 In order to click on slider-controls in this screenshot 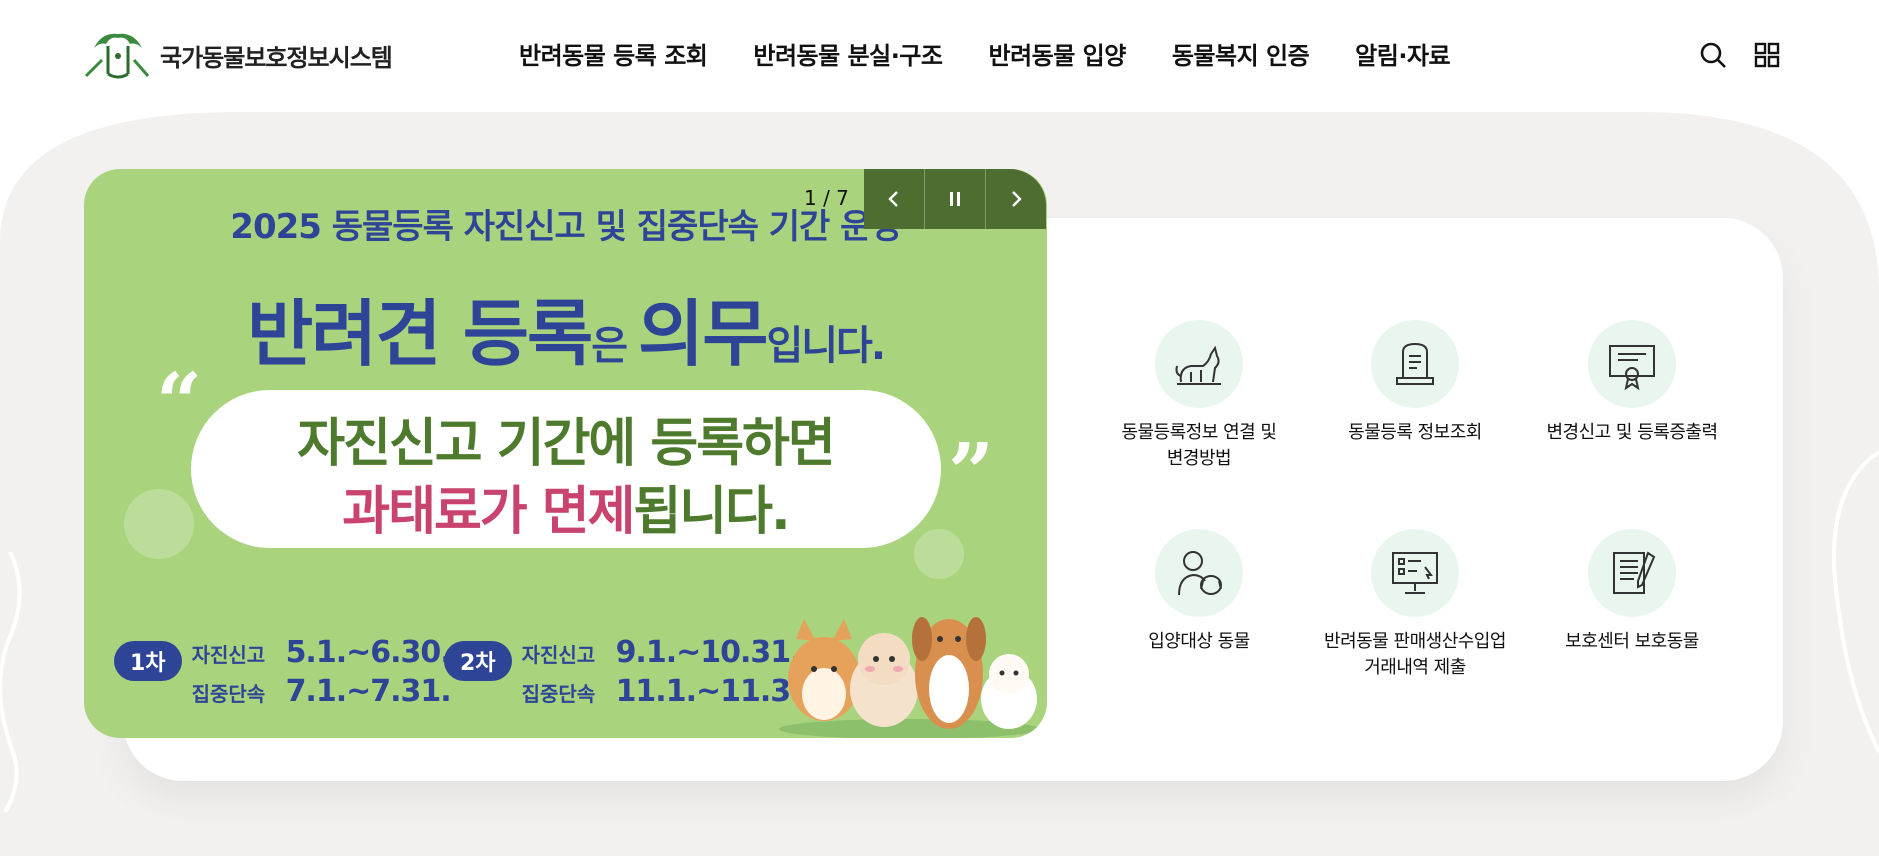, I will do `click(955, 199)`.